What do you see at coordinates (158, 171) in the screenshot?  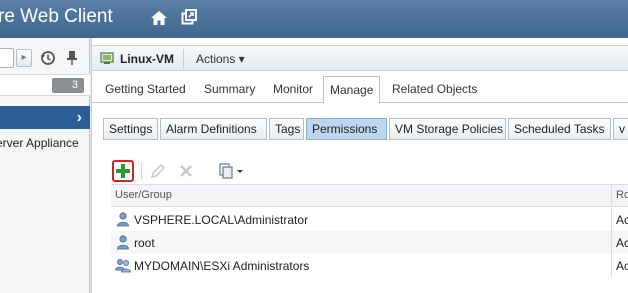 I see `edit-icon` at bounding box center [158, 171].